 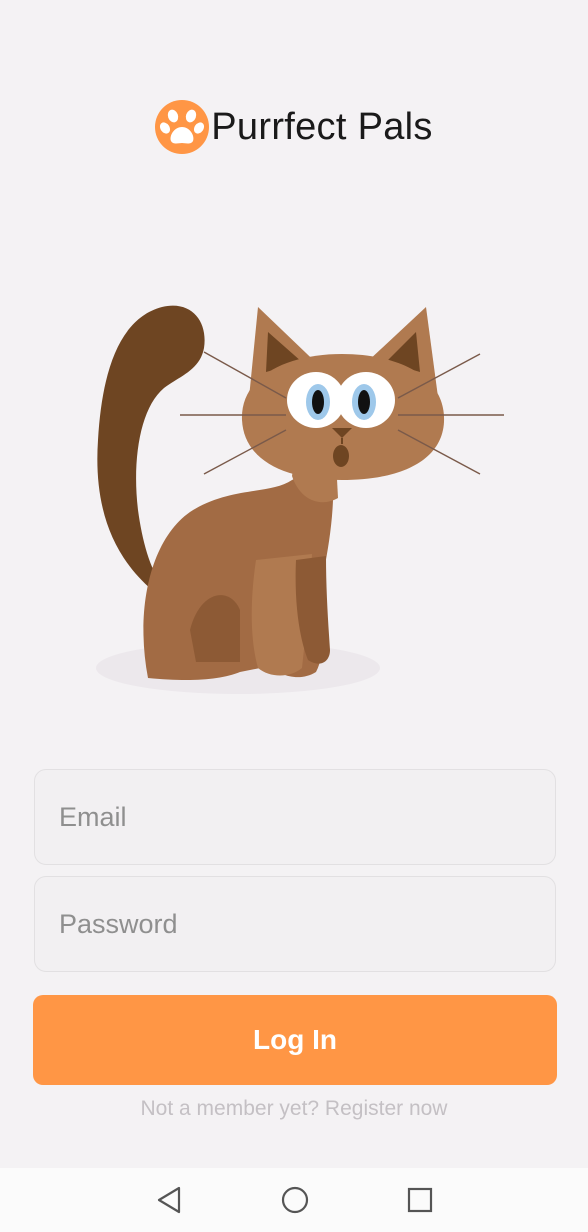 What do you see at coordinates (322, 126) in the screenshot?
I see `app-title: Purrfect Pals` at bounding box center [322, 126].